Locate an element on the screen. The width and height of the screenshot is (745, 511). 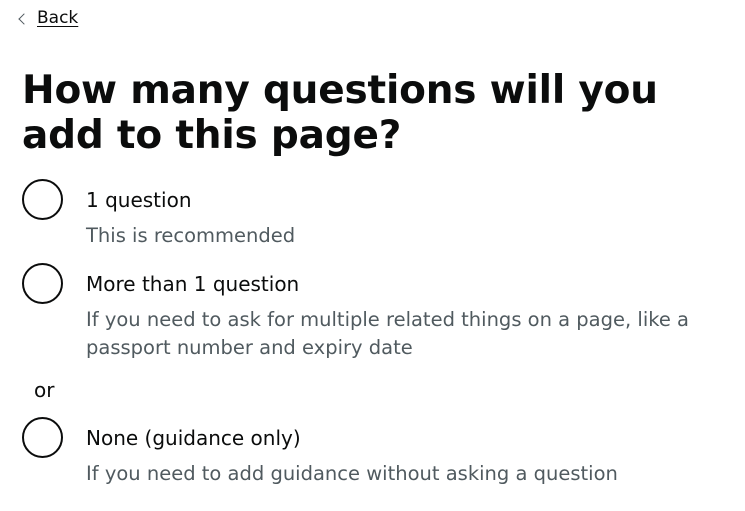
back-link: Back is located at coordinates (48, 18).